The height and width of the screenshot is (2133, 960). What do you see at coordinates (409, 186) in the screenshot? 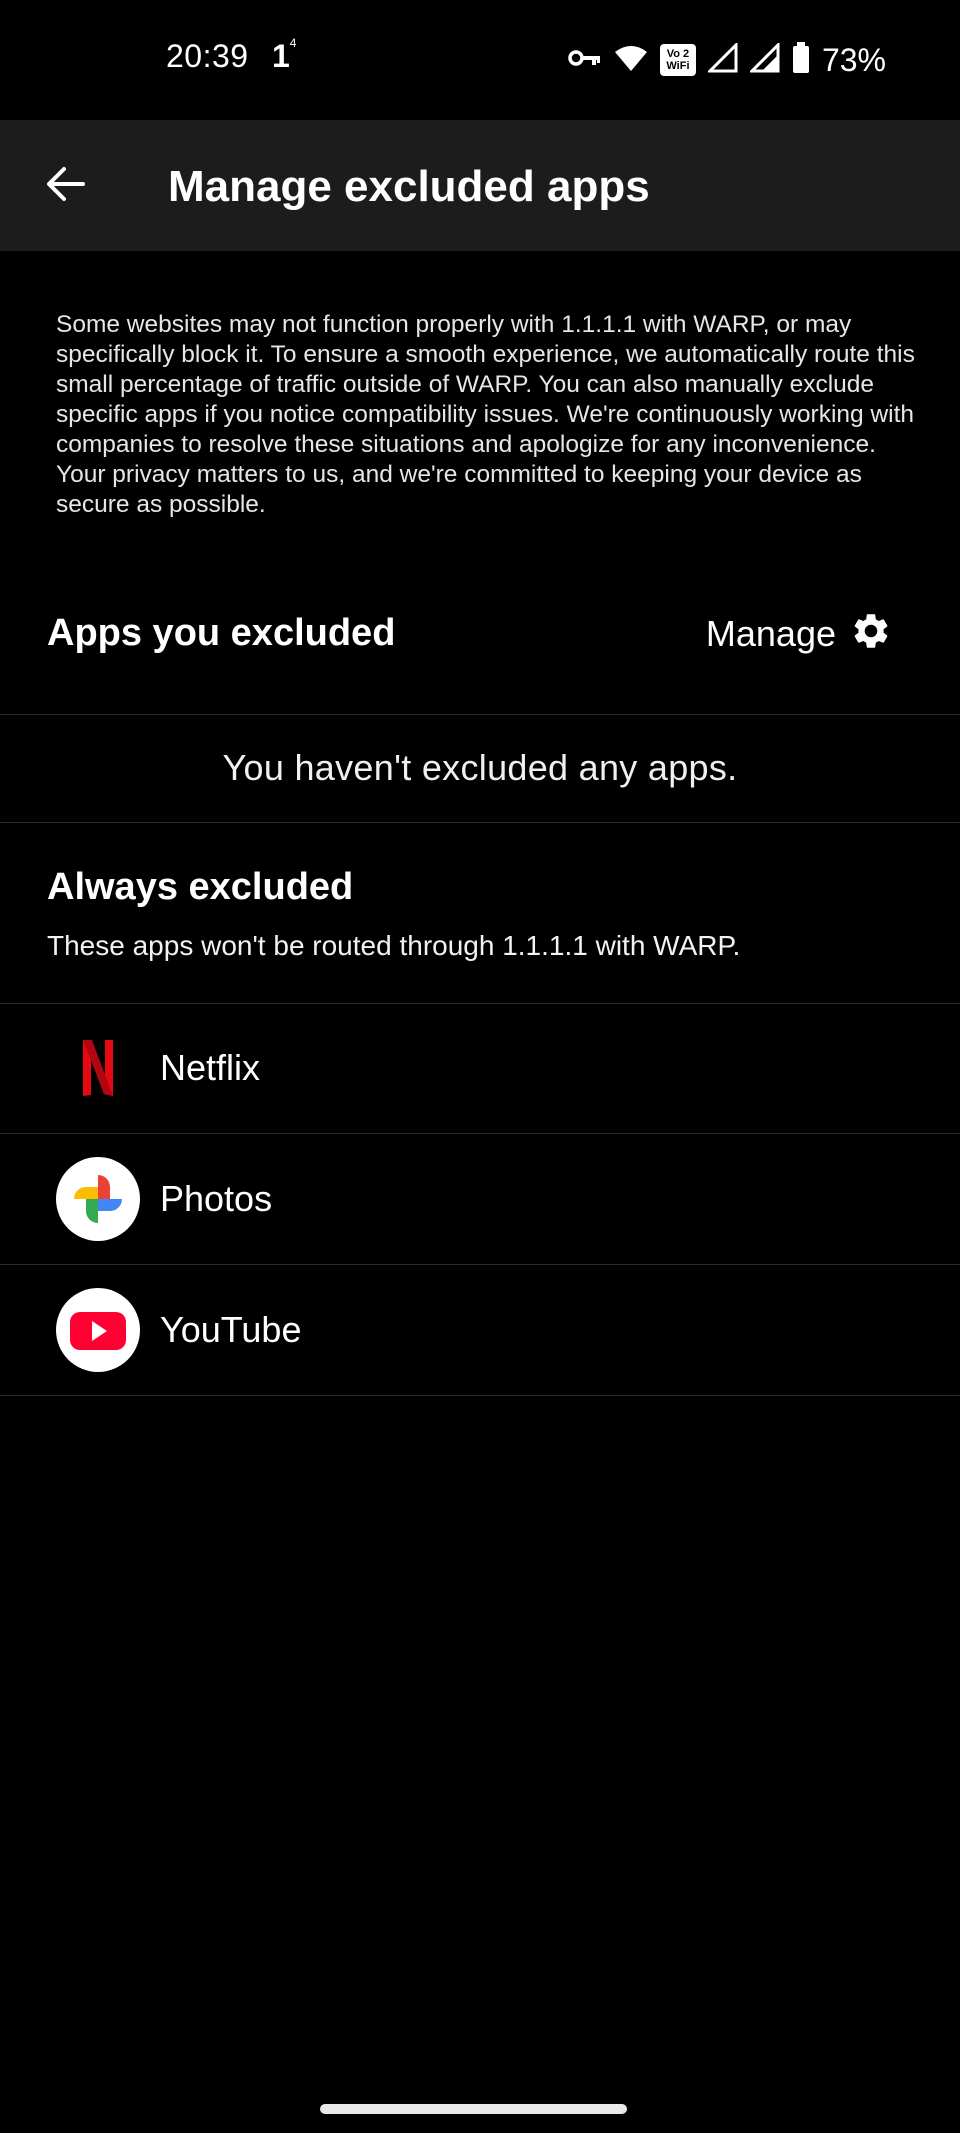
I see `page-title: Manage excluded apps` at bounding box center [409, 186].